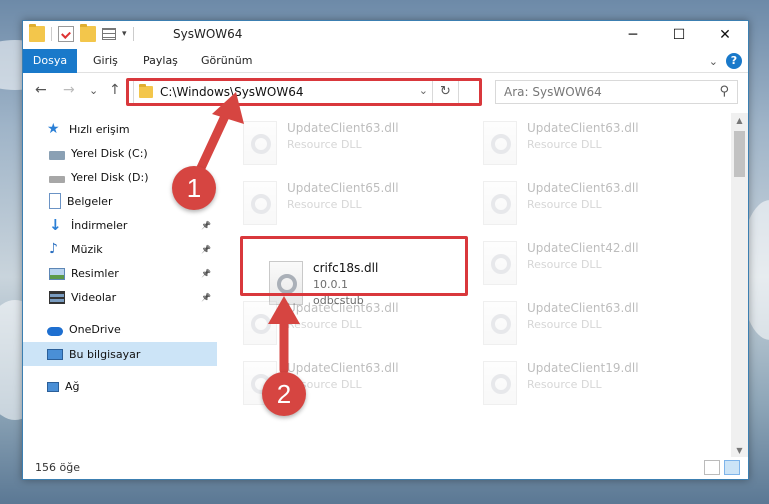 The width and height of the screenshot is (769, 504). What do you see at coordinates (734, 61) in the screenshot?
I see `help-icon: ?` at bounding box center [734, 61].